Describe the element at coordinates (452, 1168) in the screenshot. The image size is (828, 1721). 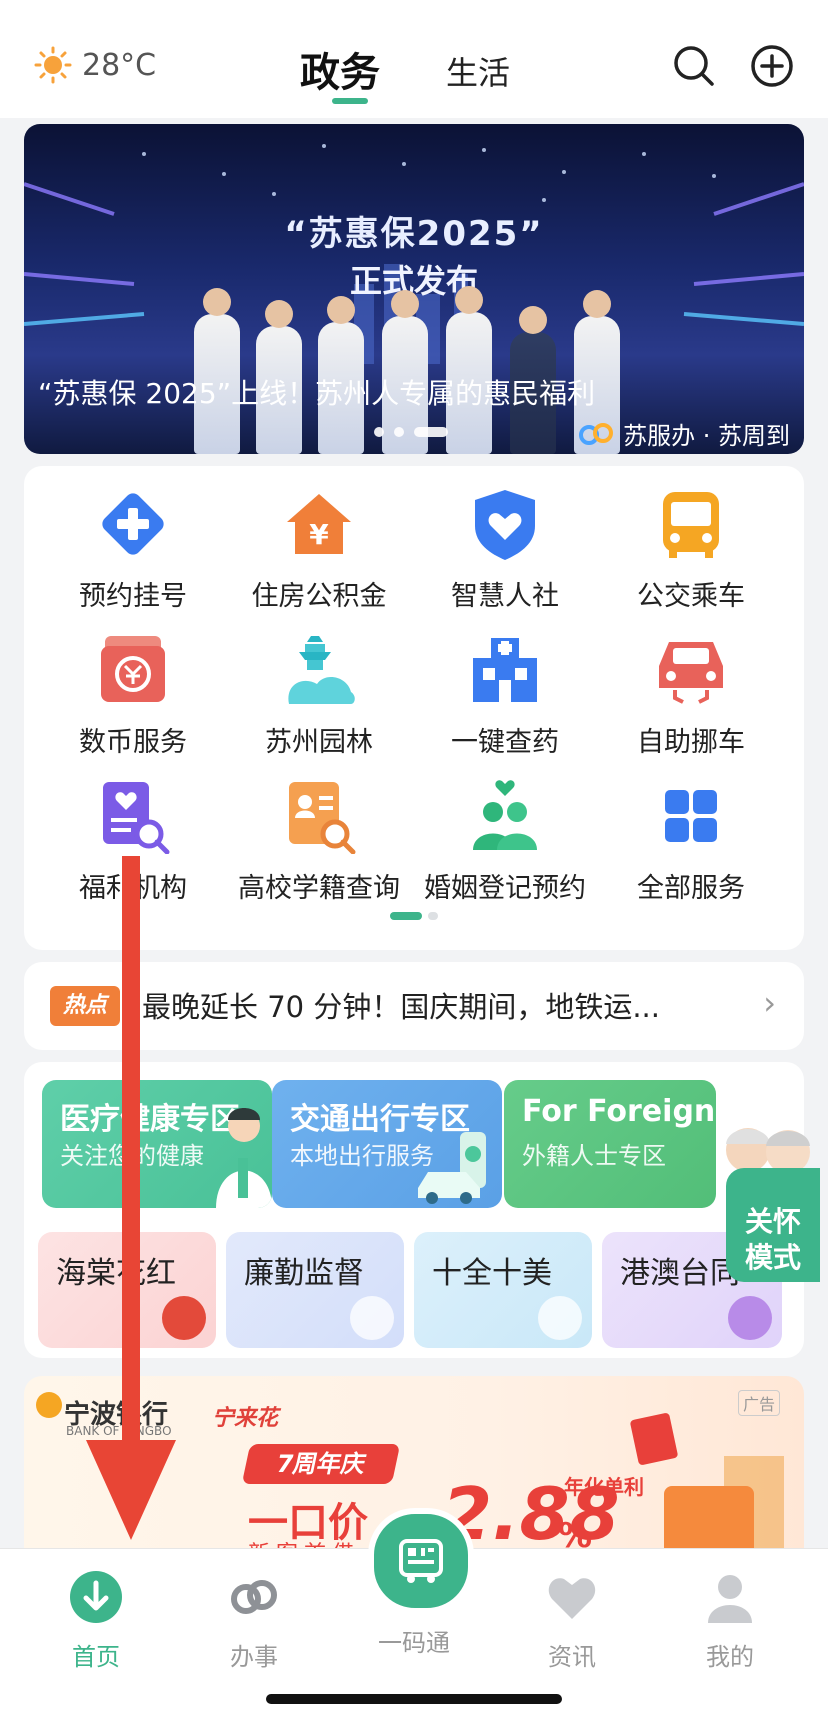
I see `ev-charging-illustration-icon` at that location.